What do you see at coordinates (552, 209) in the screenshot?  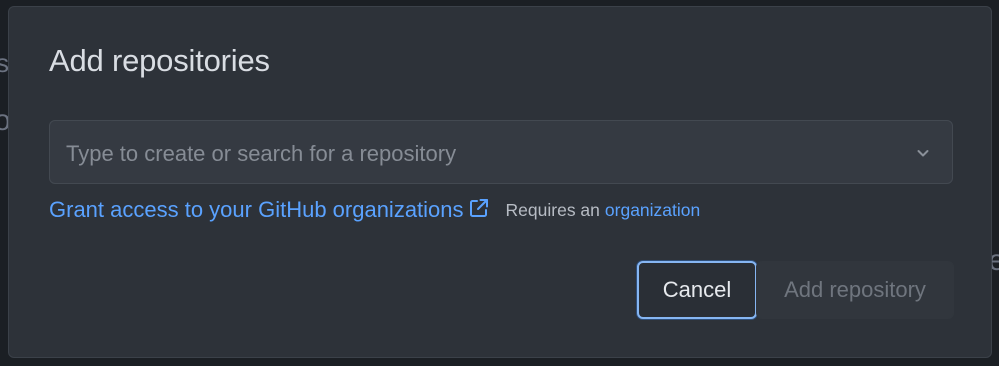 I see `requires-organization-text: Requires an` at bounding box center [552, 209].